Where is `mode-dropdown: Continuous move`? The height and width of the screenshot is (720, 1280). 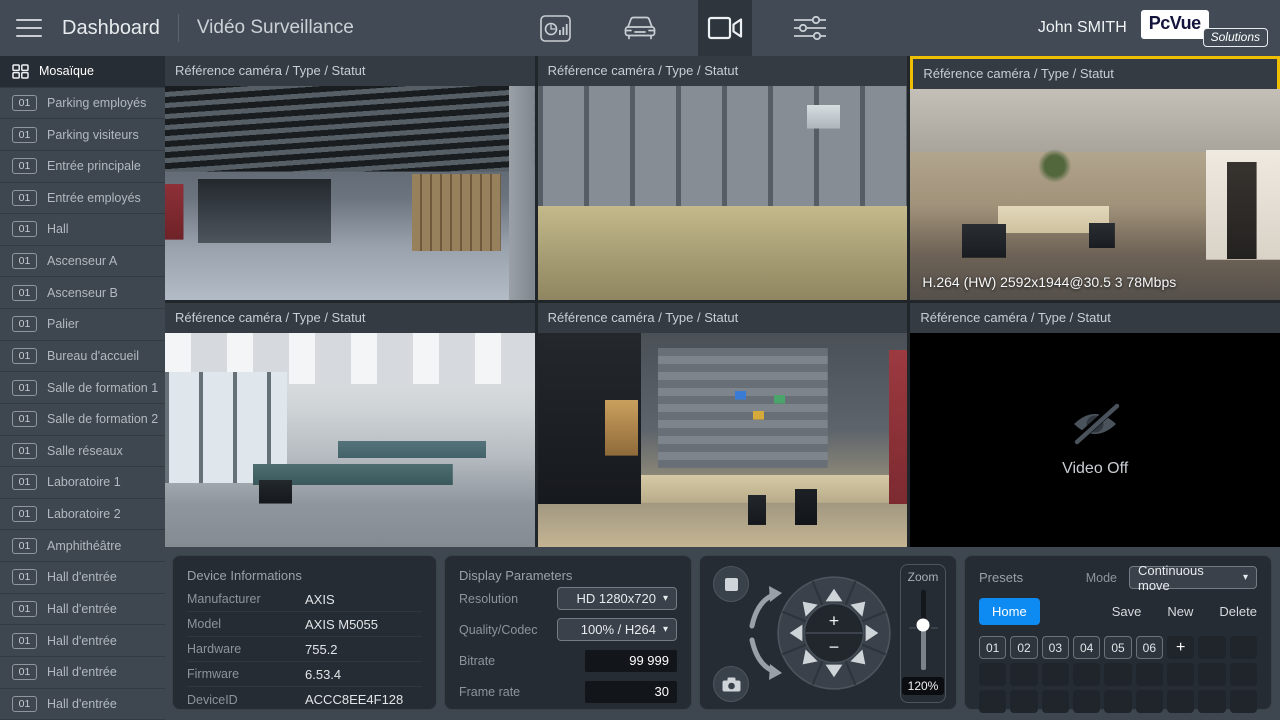
mode-dropdown: Continuous move is located at coordinates (1193, 578).